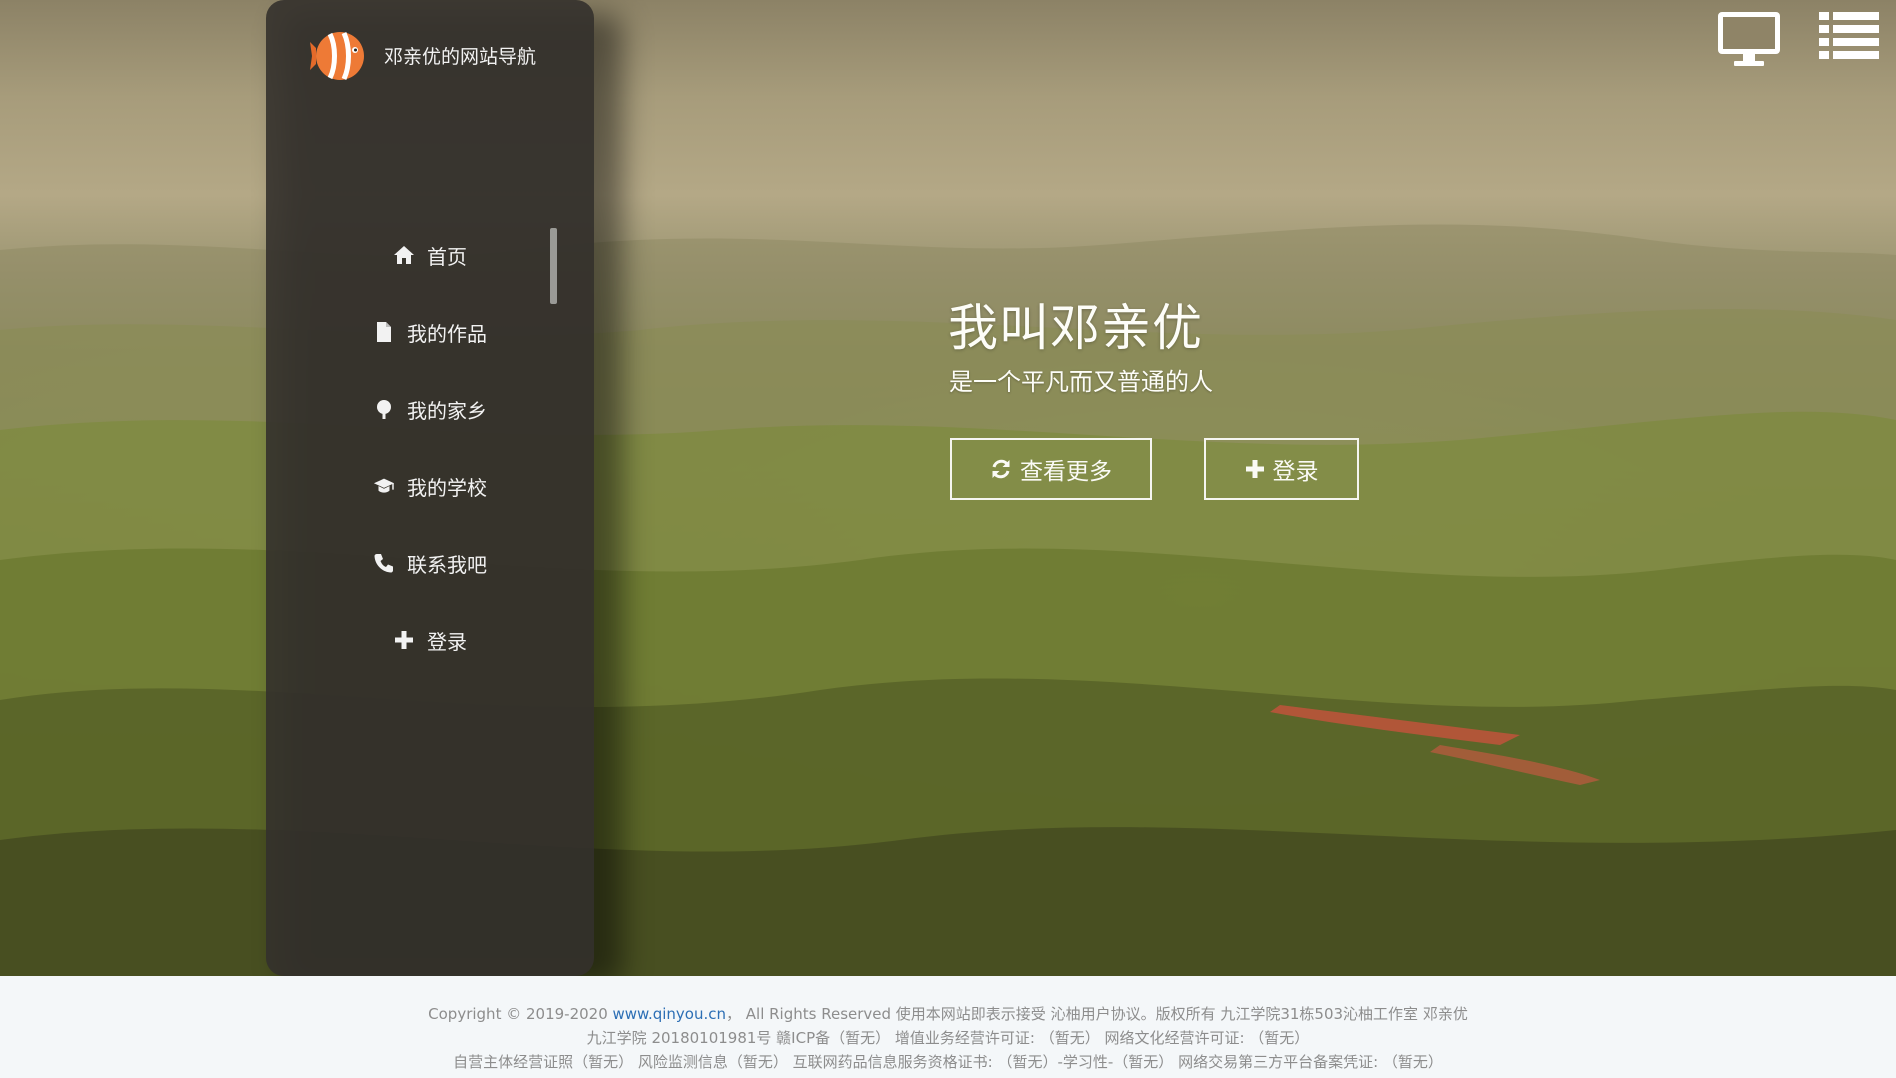  I want to click on nav-item-contact: 联系我吧, so click(430, 563).